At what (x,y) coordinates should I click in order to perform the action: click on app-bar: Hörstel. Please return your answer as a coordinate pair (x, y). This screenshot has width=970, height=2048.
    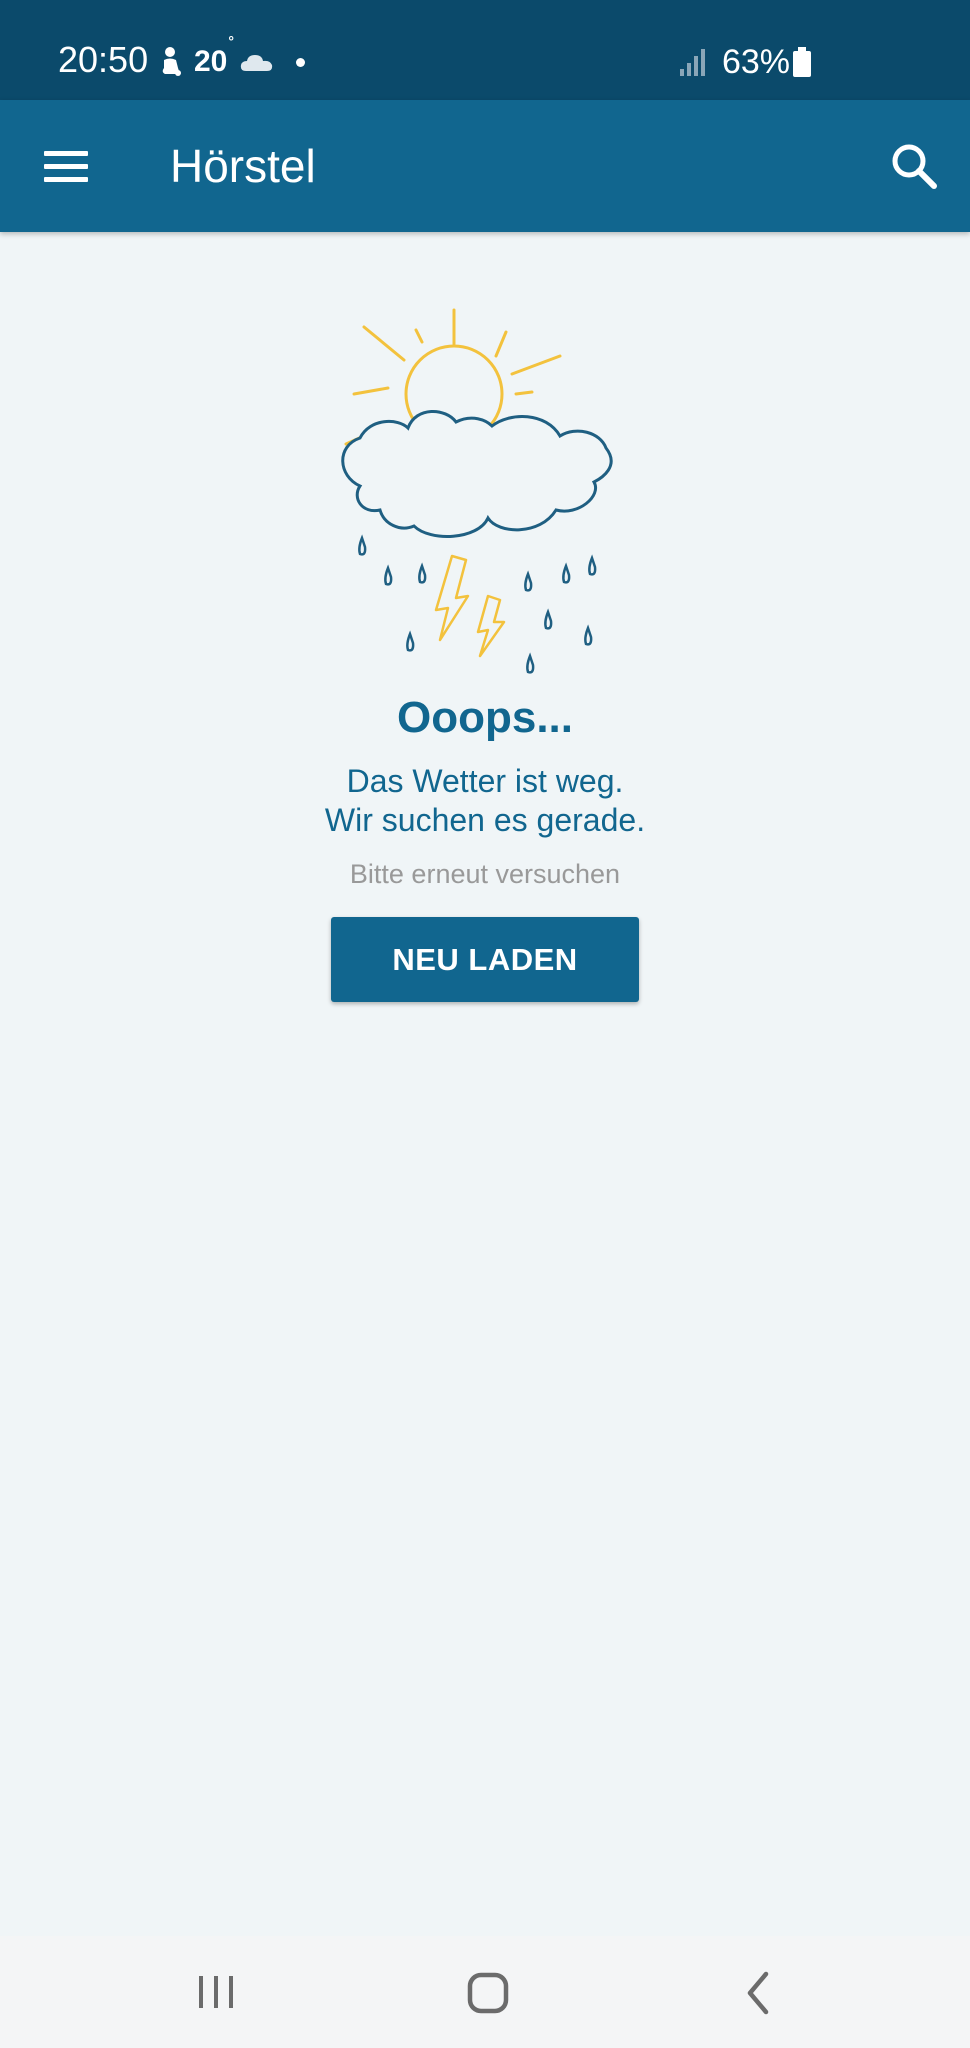
    Looking at the image, I should click on (485, 166).